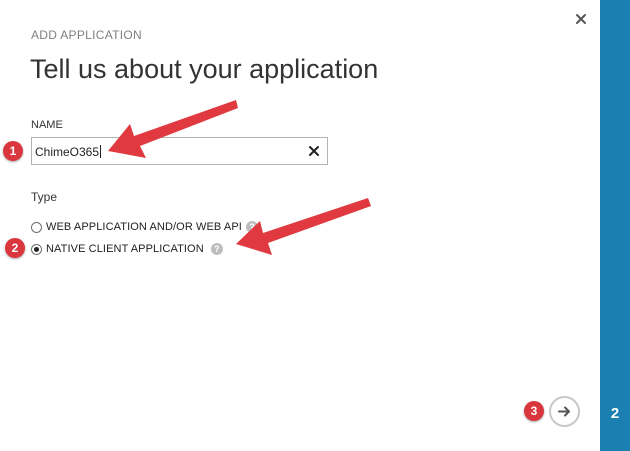 This screenshot has width=630, height=451. I want to click on annotation-arrows, so click(239, 177).